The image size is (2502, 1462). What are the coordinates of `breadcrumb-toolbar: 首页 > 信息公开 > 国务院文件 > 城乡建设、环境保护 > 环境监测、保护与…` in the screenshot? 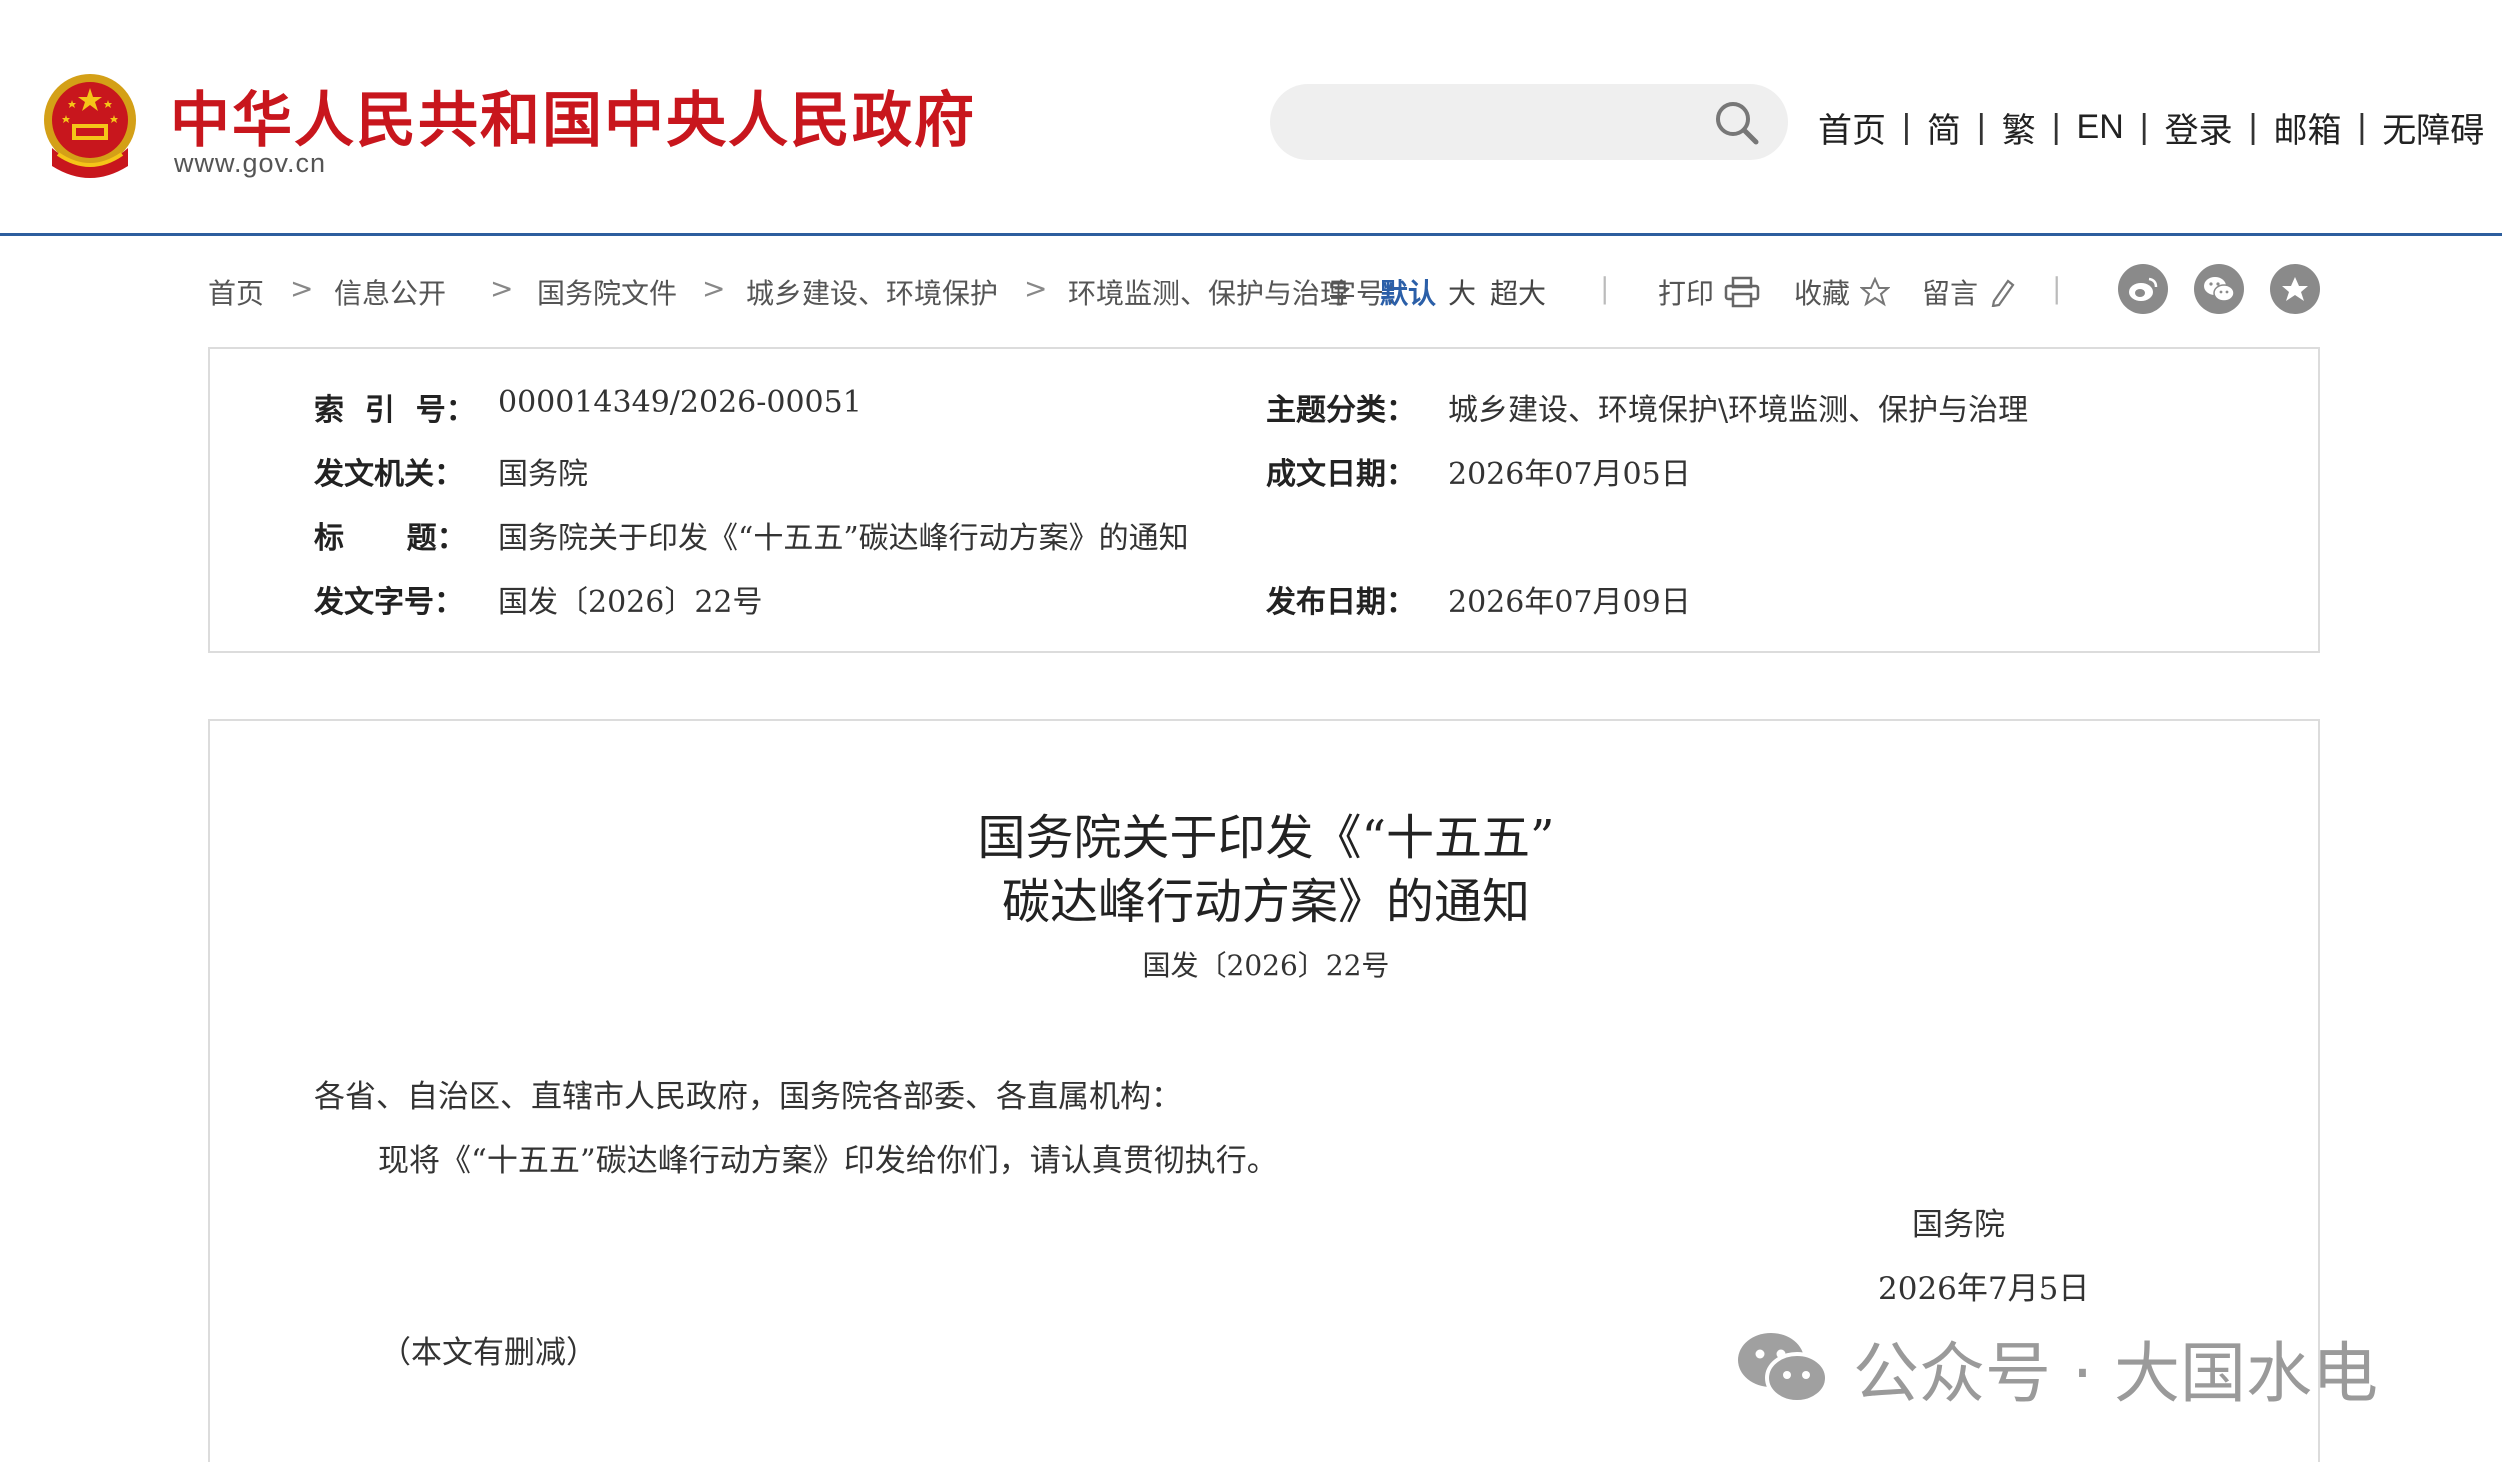 It's located at (1264, 289).